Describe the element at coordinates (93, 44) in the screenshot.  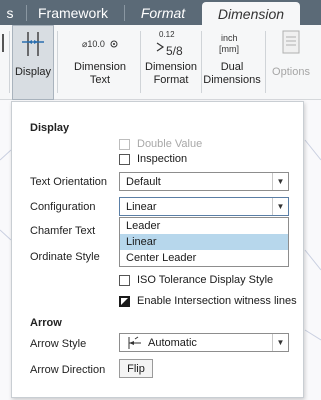
I see `svg-text: ⌀10.0` at that location.